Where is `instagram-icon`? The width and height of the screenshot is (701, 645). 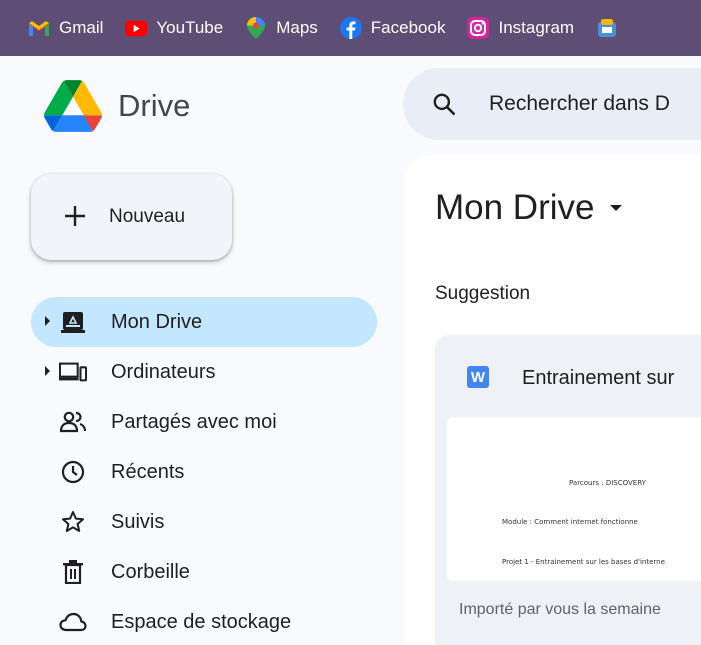
instagram-icon is located at coordinates (478, 28).